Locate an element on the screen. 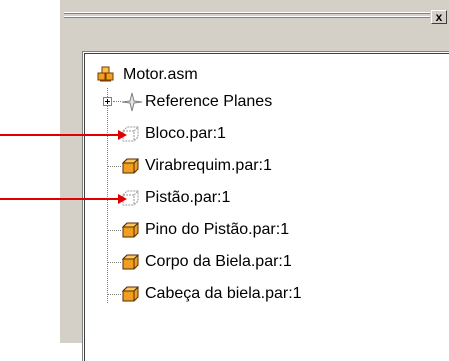  tree-item-label: Pino do Pistão.par:1 is located at coordinates (217, 229).